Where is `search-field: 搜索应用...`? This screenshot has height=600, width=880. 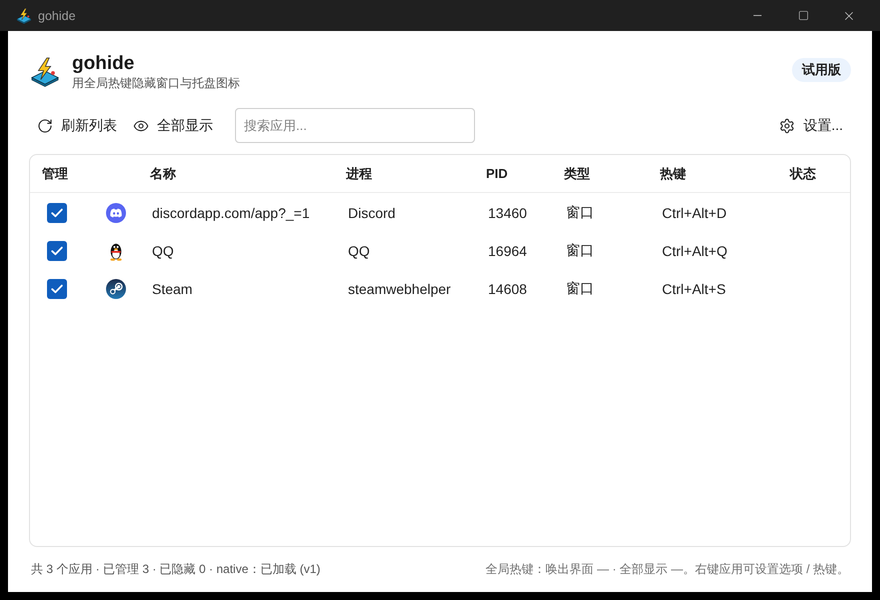
search-field: 搜索应用... is located at coordinates (355, 125).